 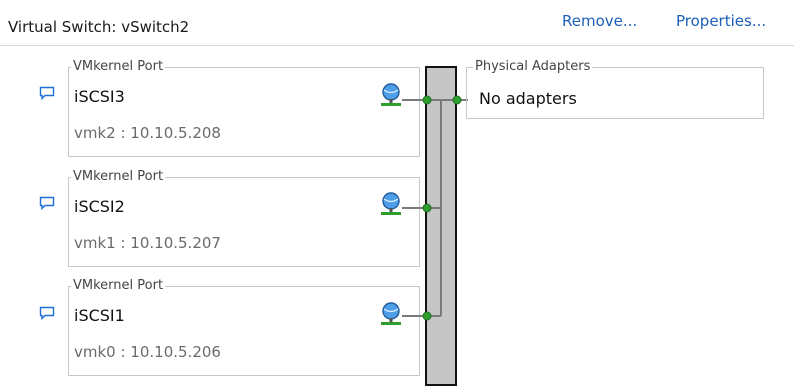 I want to click on physical-adapters-group: Physical Adapters No adapters, so click(x=615, y=89).